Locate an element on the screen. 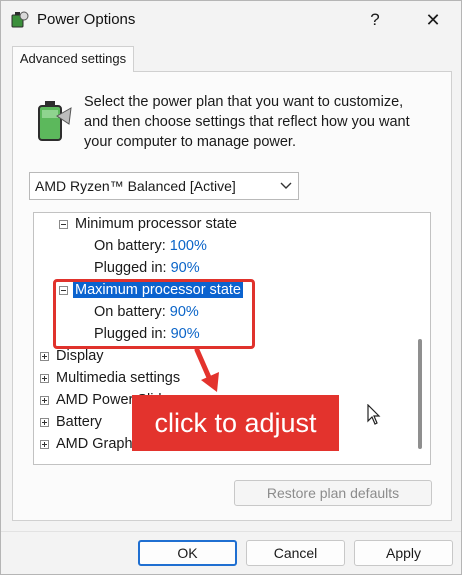 The height and width of the screenshot is (575, 462). chevron-down-icon is located at coordinates (286, 185).